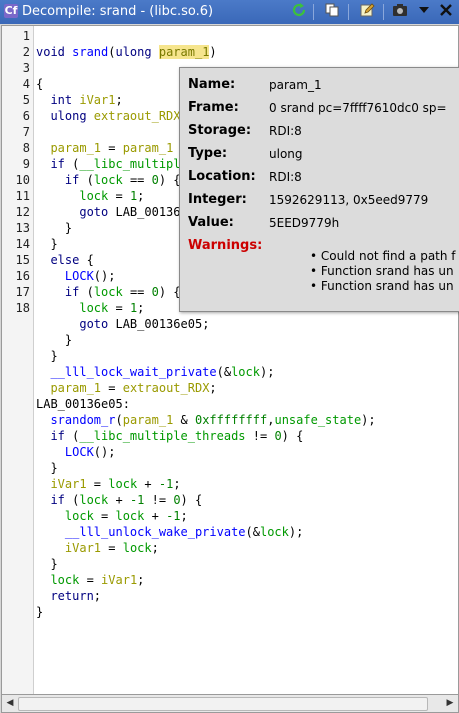  I want to click on scrollbar-thumb, so click(223, 704).